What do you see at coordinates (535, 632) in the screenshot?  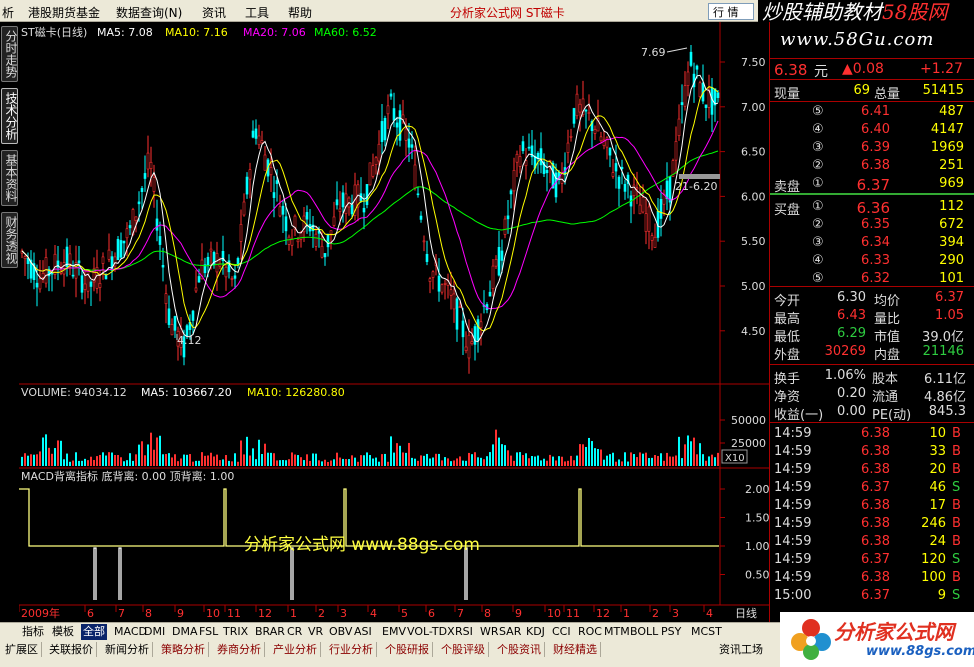 I see `indicator-tab: KDJ` at bounding box center [535, 632].